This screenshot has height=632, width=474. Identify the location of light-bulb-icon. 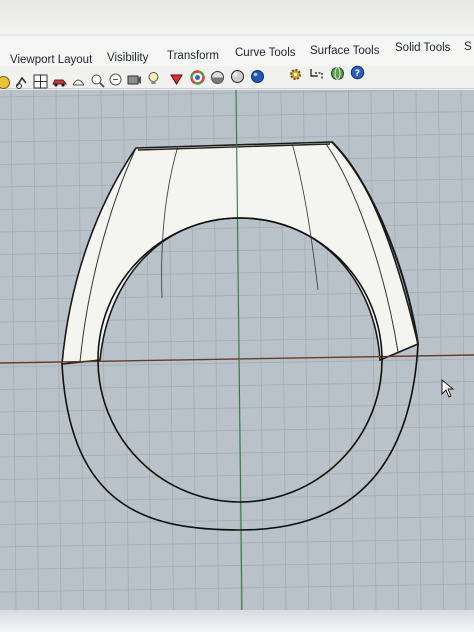
(153, 78).